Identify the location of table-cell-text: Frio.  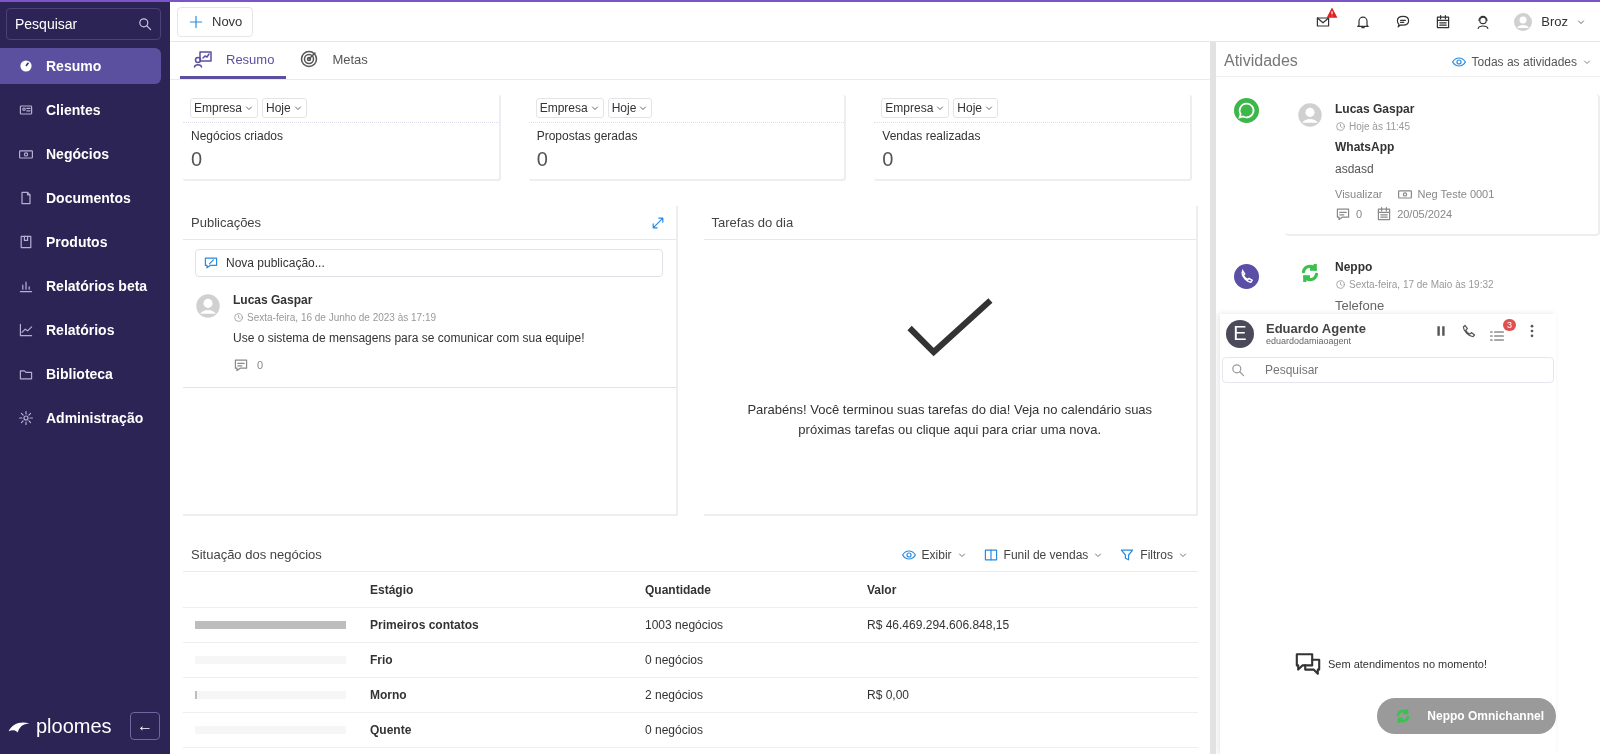
(381, 660).